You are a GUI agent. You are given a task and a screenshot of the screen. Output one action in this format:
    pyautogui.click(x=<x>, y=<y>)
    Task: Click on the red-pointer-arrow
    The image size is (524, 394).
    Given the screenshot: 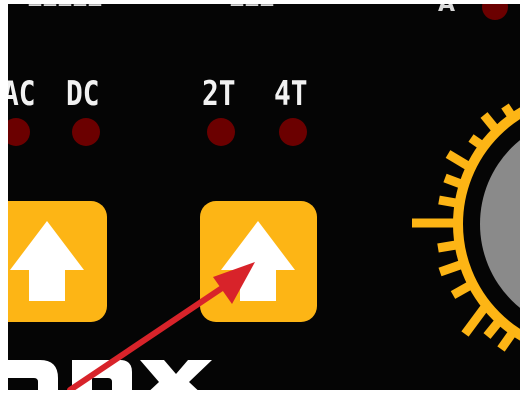 What is the action you would take?
    pyautogui.click(x=161, y=326)
    